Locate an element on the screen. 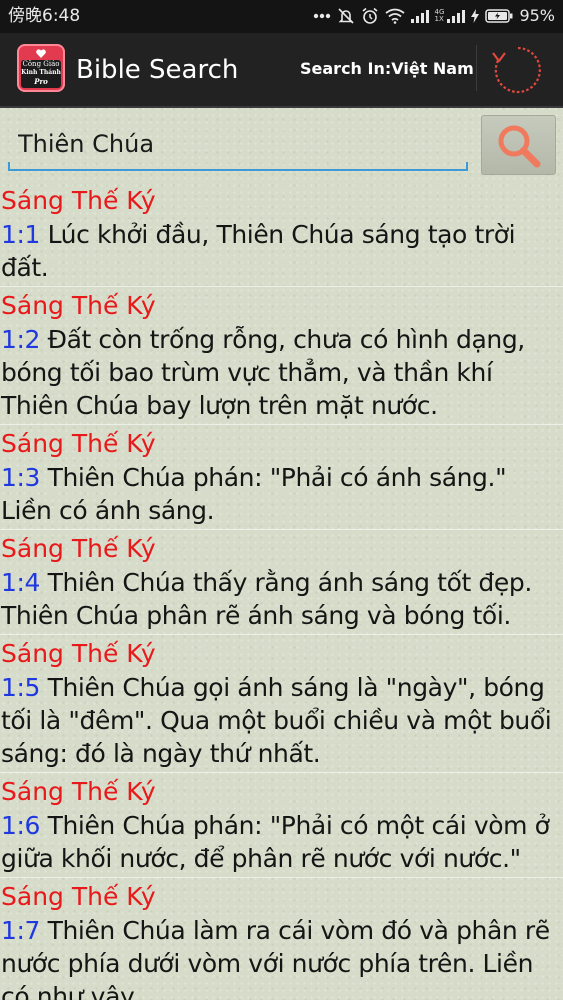 The width and height of the screenshot is (563, 1000). result-reference: 1:3 is located at coordinates (21, 477).